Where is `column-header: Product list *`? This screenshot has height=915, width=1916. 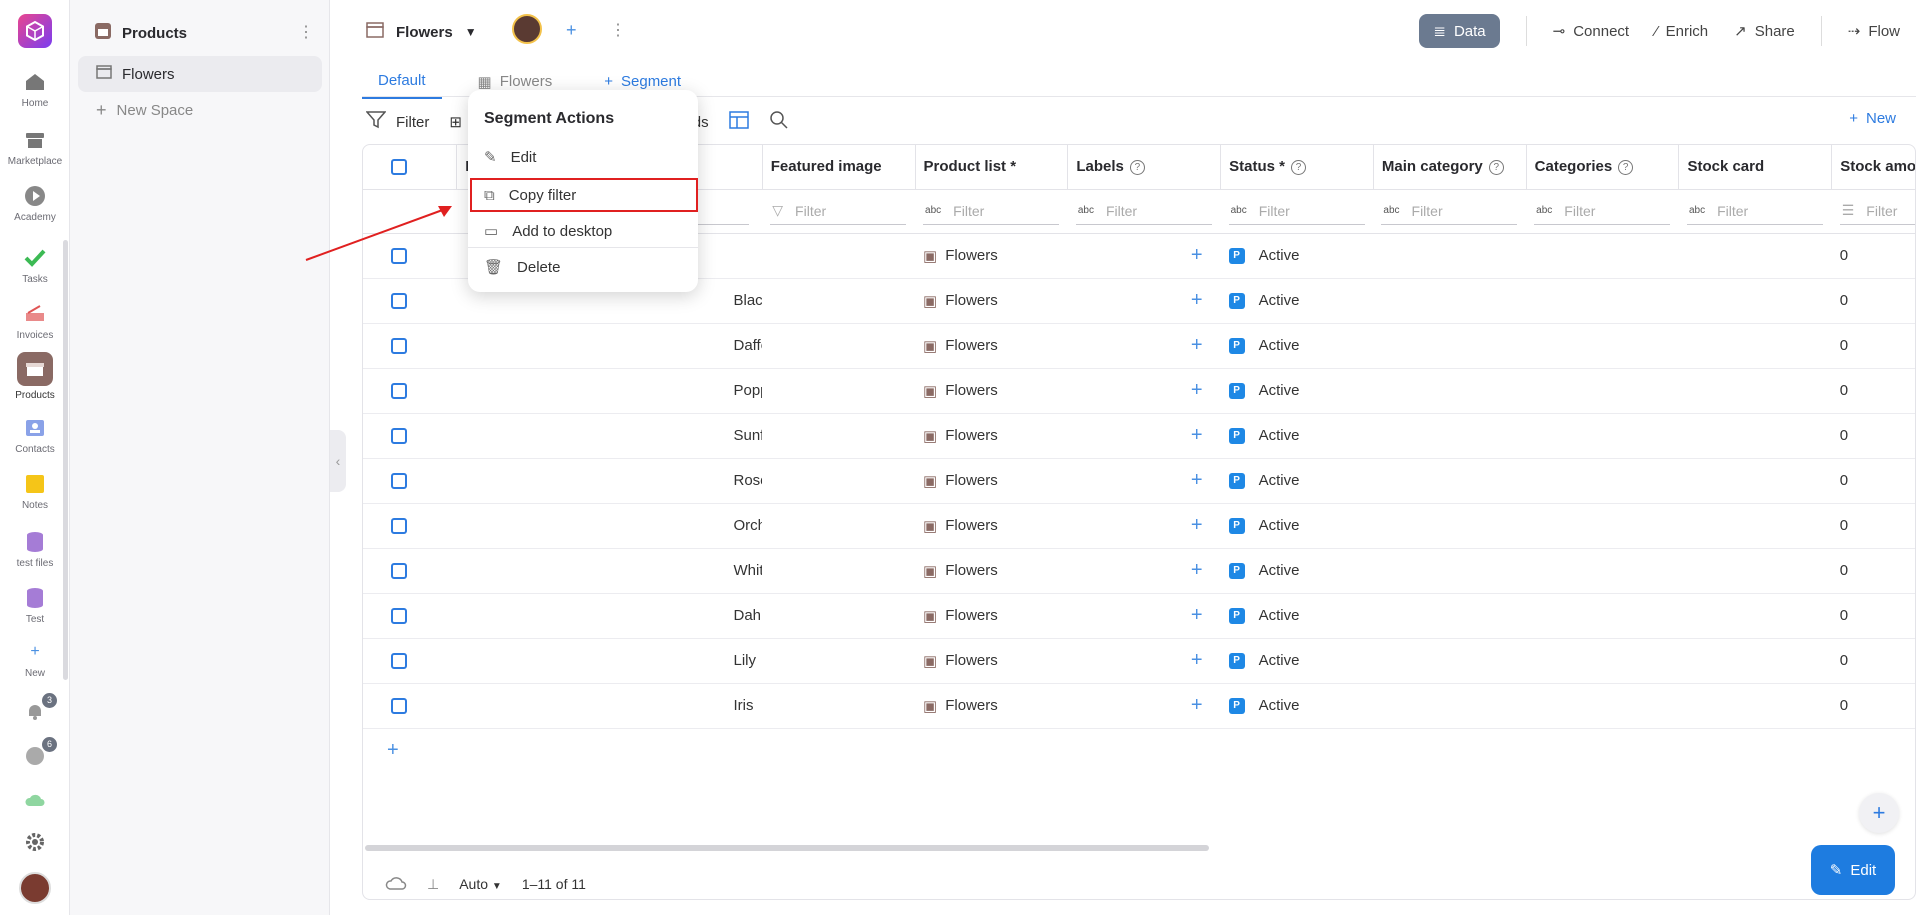
column-header: Product list * is located at coordinates (992, 167).